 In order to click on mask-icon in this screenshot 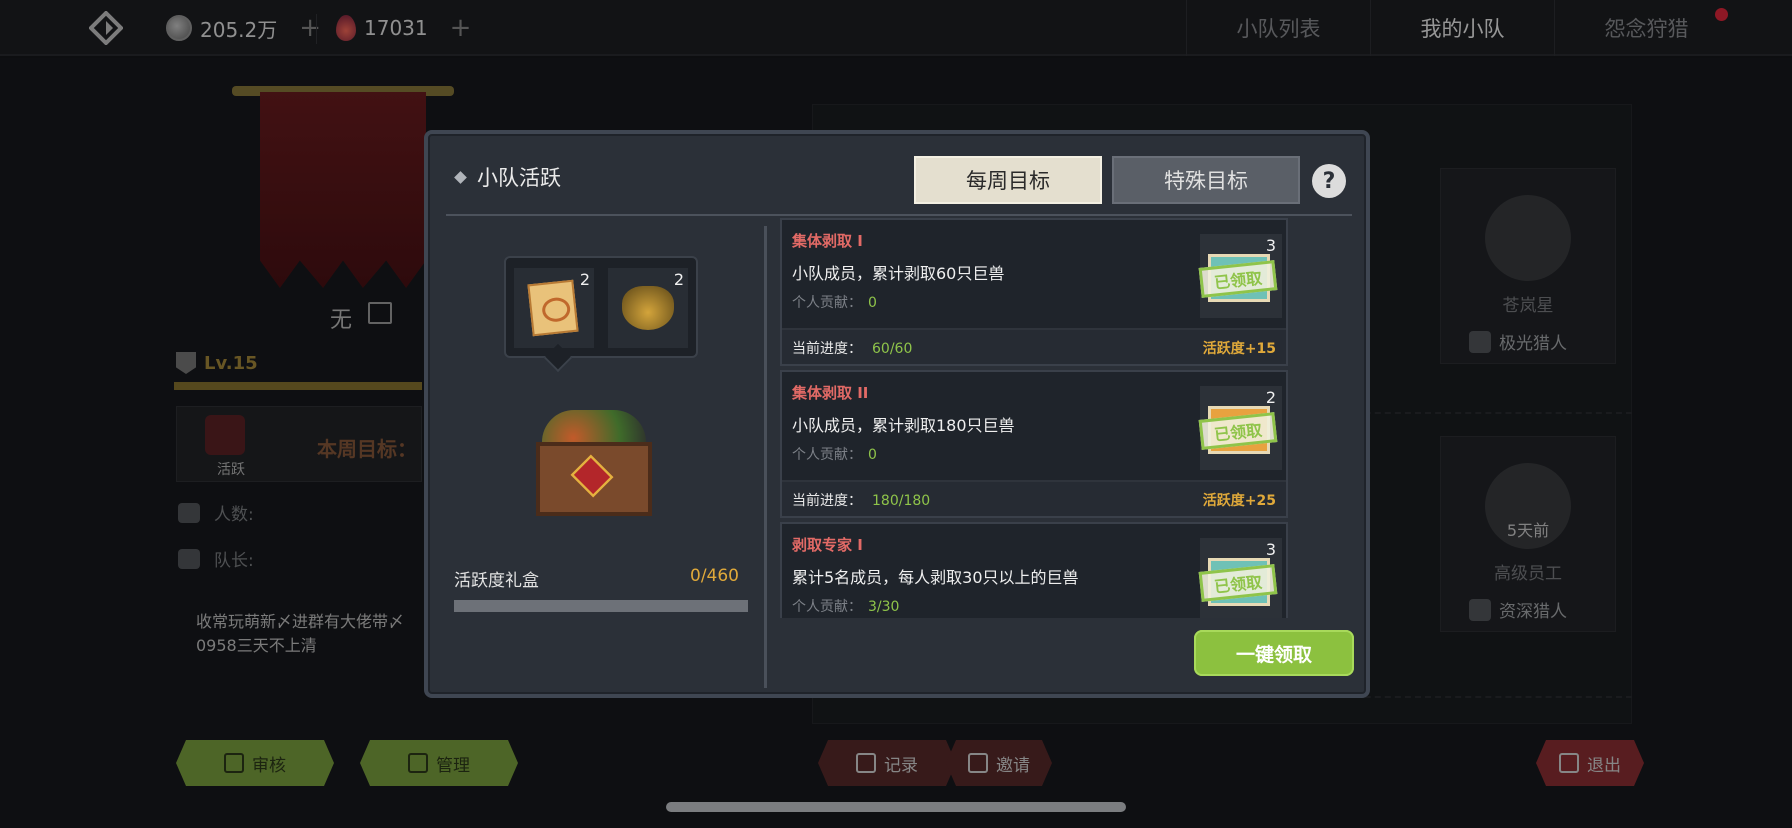, I will do `click(648, 308)`.